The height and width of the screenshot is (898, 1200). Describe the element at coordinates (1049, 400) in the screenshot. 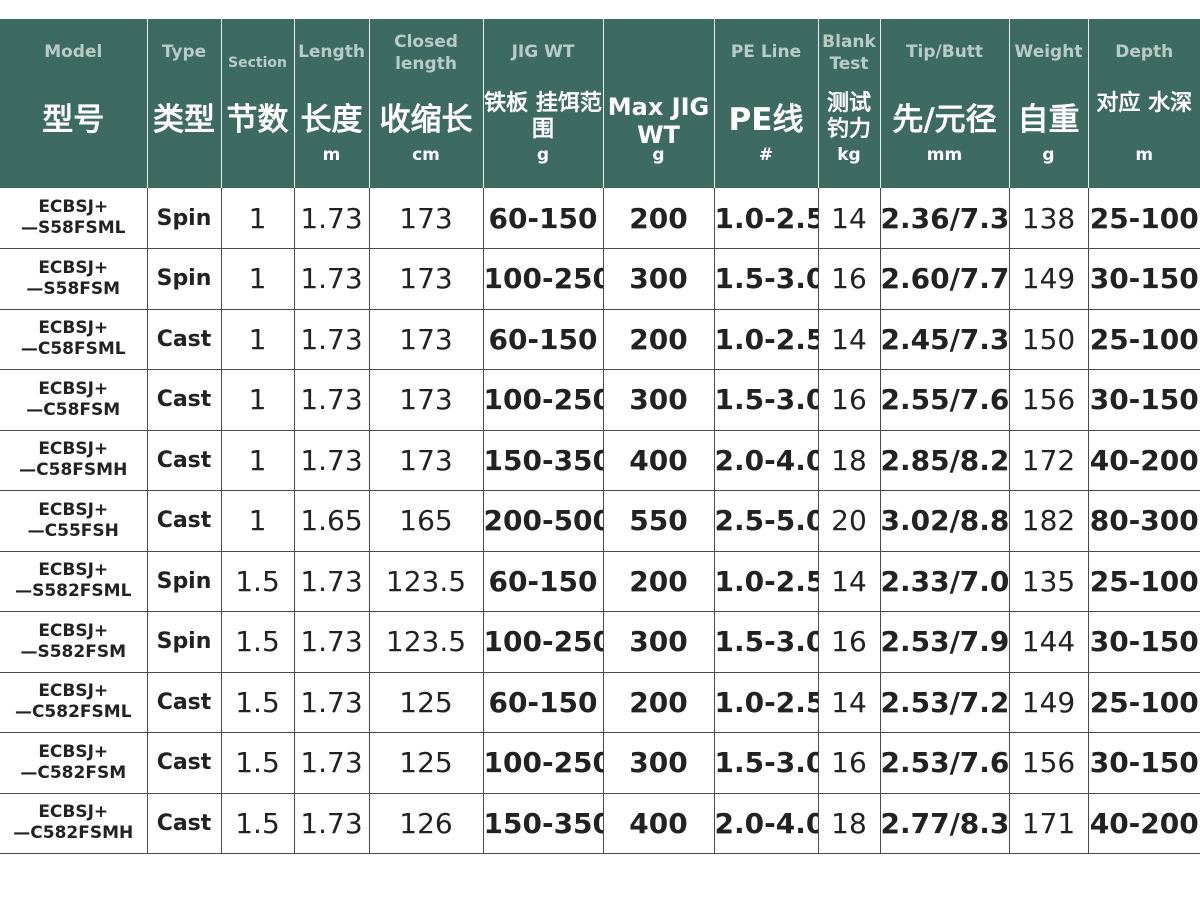

I see `cell-weight: 156` at that location.